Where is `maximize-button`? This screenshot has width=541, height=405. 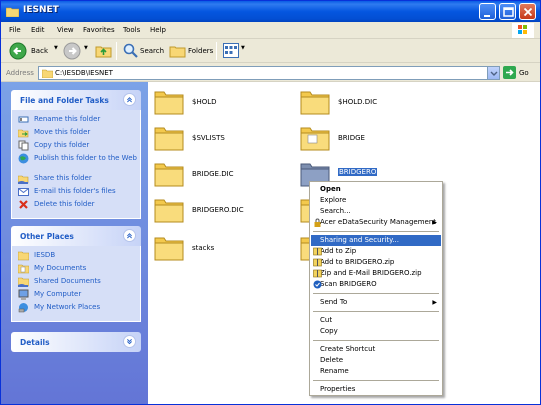
maximize-button is located at coordinates (507, 11).